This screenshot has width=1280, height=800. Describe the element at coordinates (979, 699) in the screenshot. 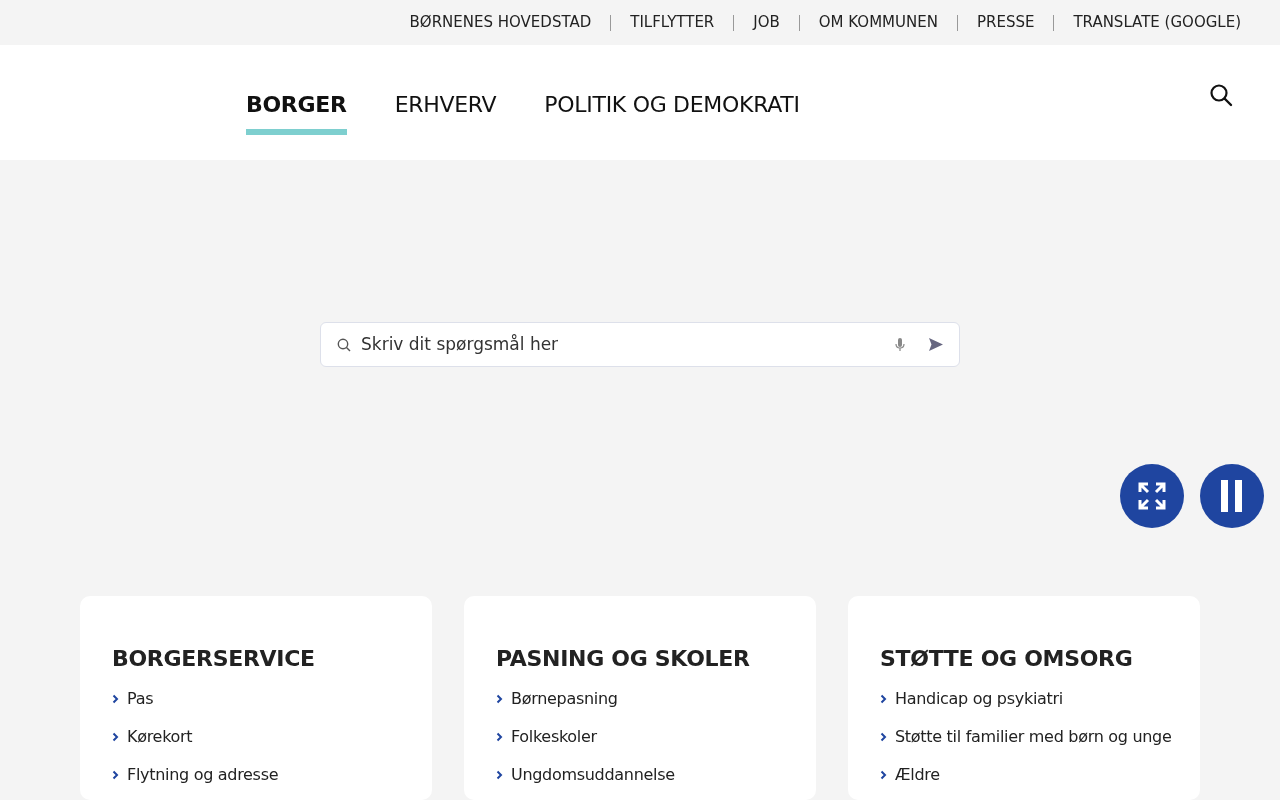

I see `card-link: Handicap og psykiatri` at that location.